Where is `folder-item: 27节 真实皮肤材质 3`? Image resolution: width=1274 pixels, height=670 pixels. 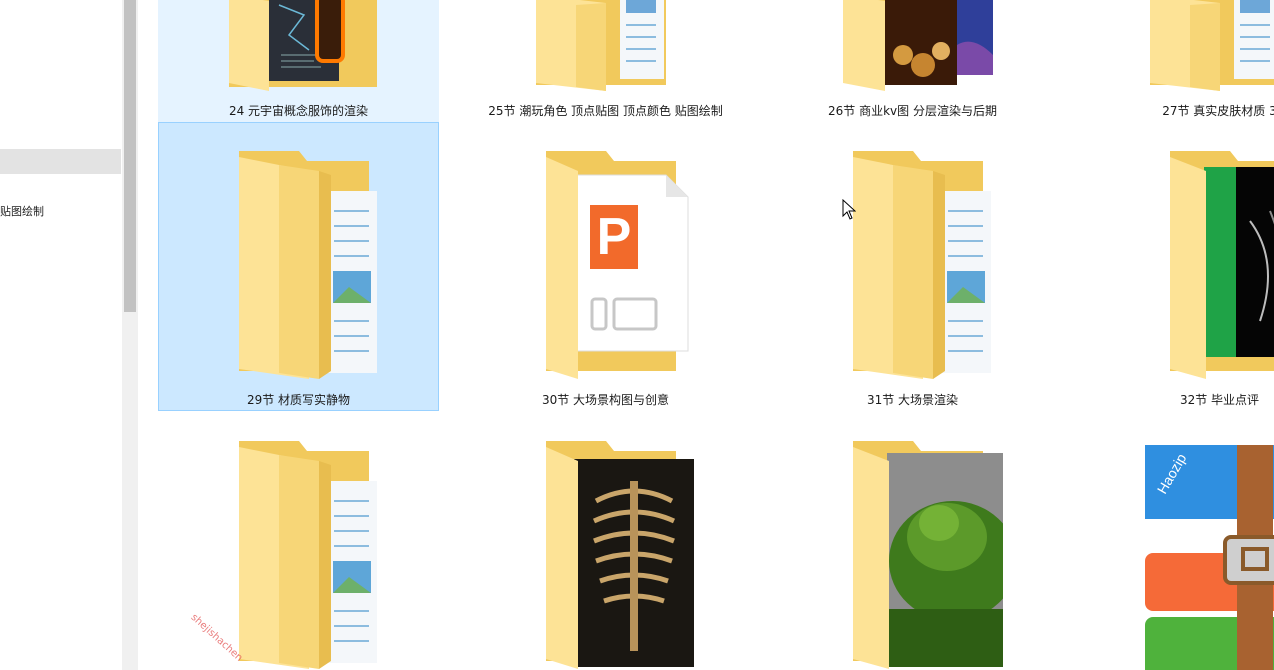 folder-item: 27节 真实皮肤材质 3 is located at coordinates (1176, 61).